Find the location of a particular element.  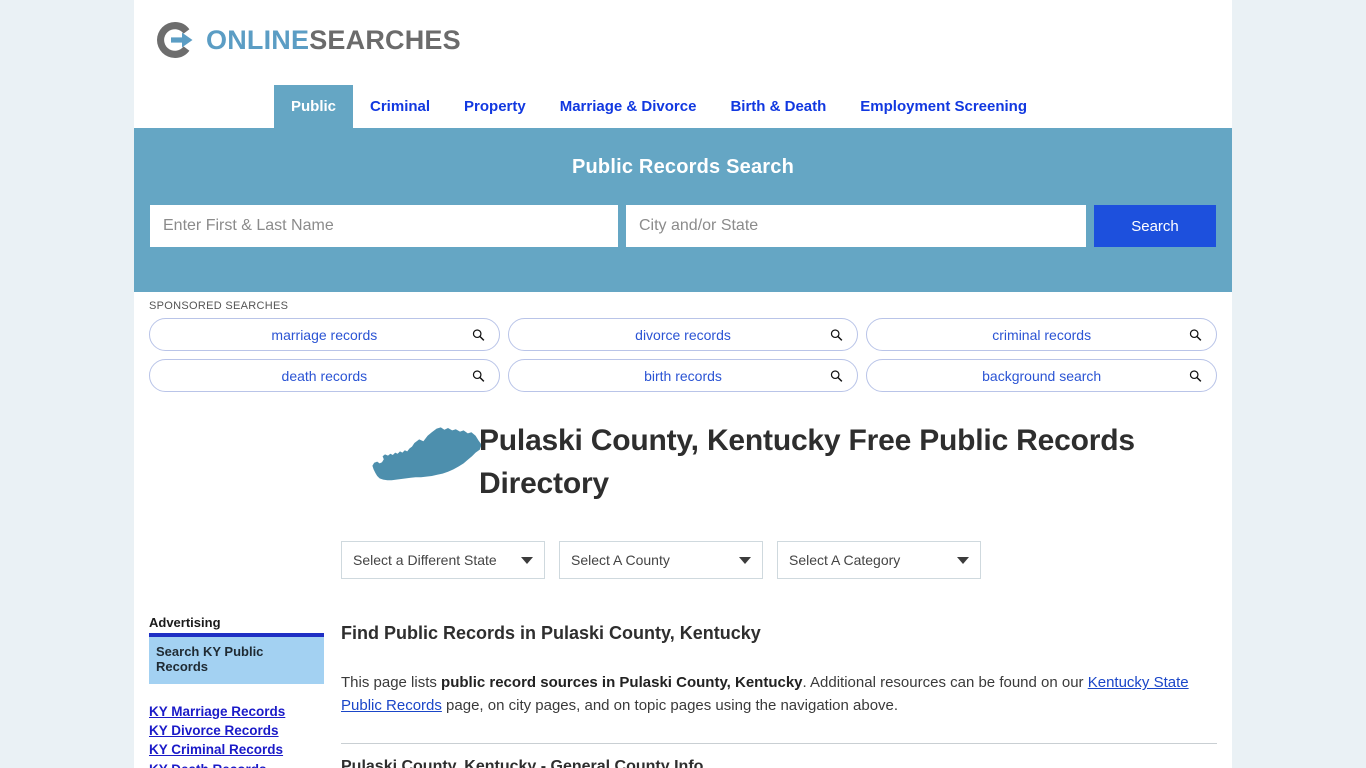

select-category-value: Select A Category is located at coordinates (845, 560).